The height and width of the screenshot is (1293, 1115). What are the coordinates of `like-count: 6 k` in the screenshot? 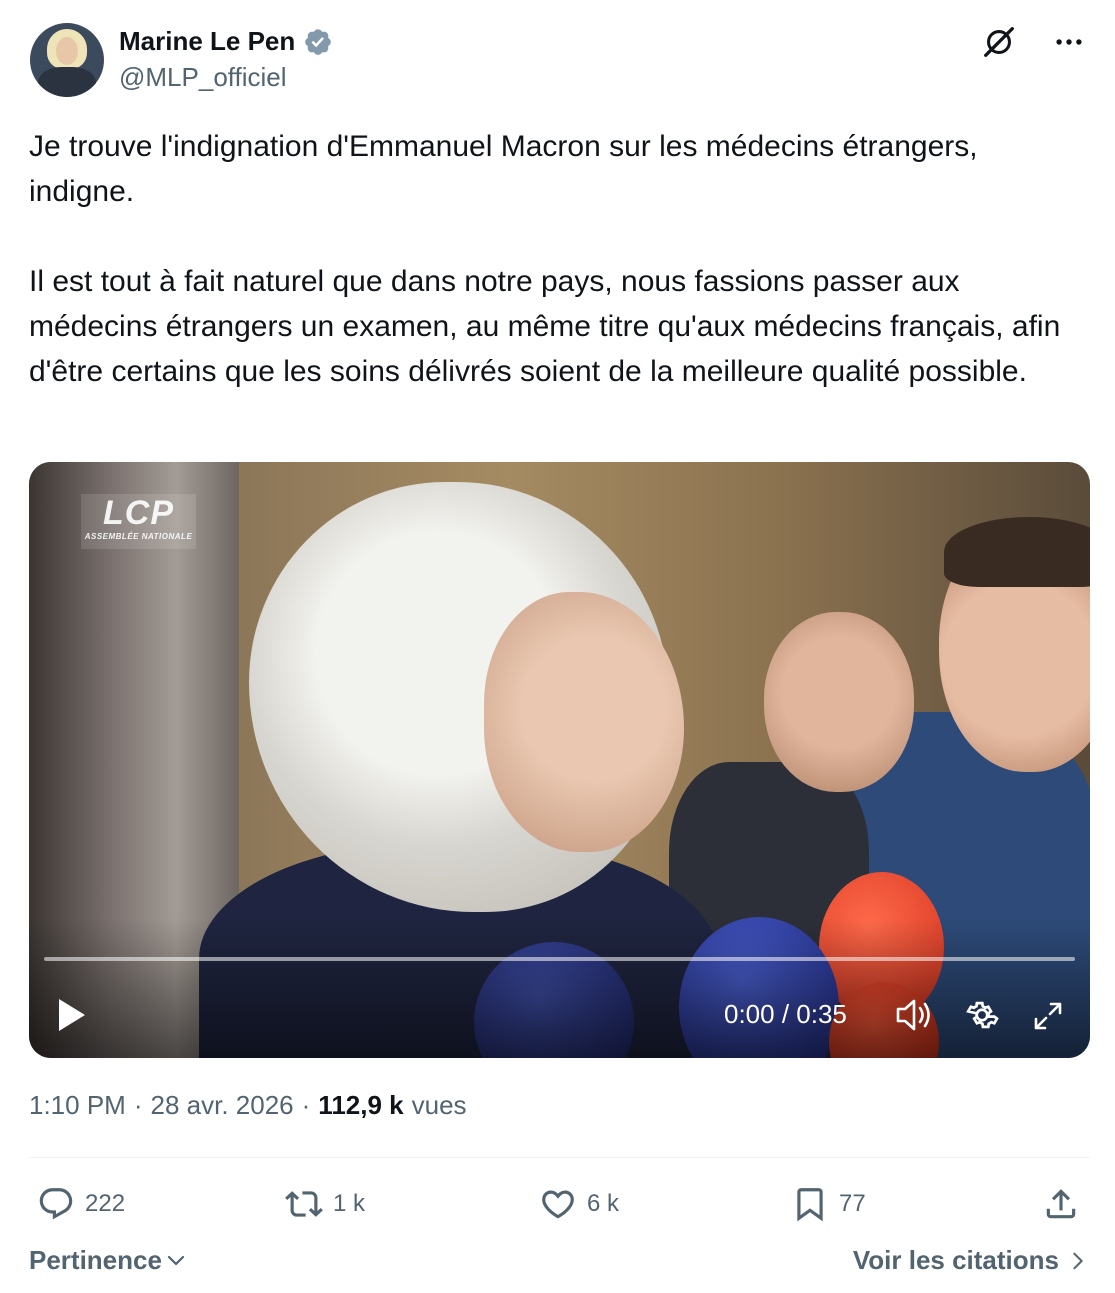 It's located at (603, 1203).